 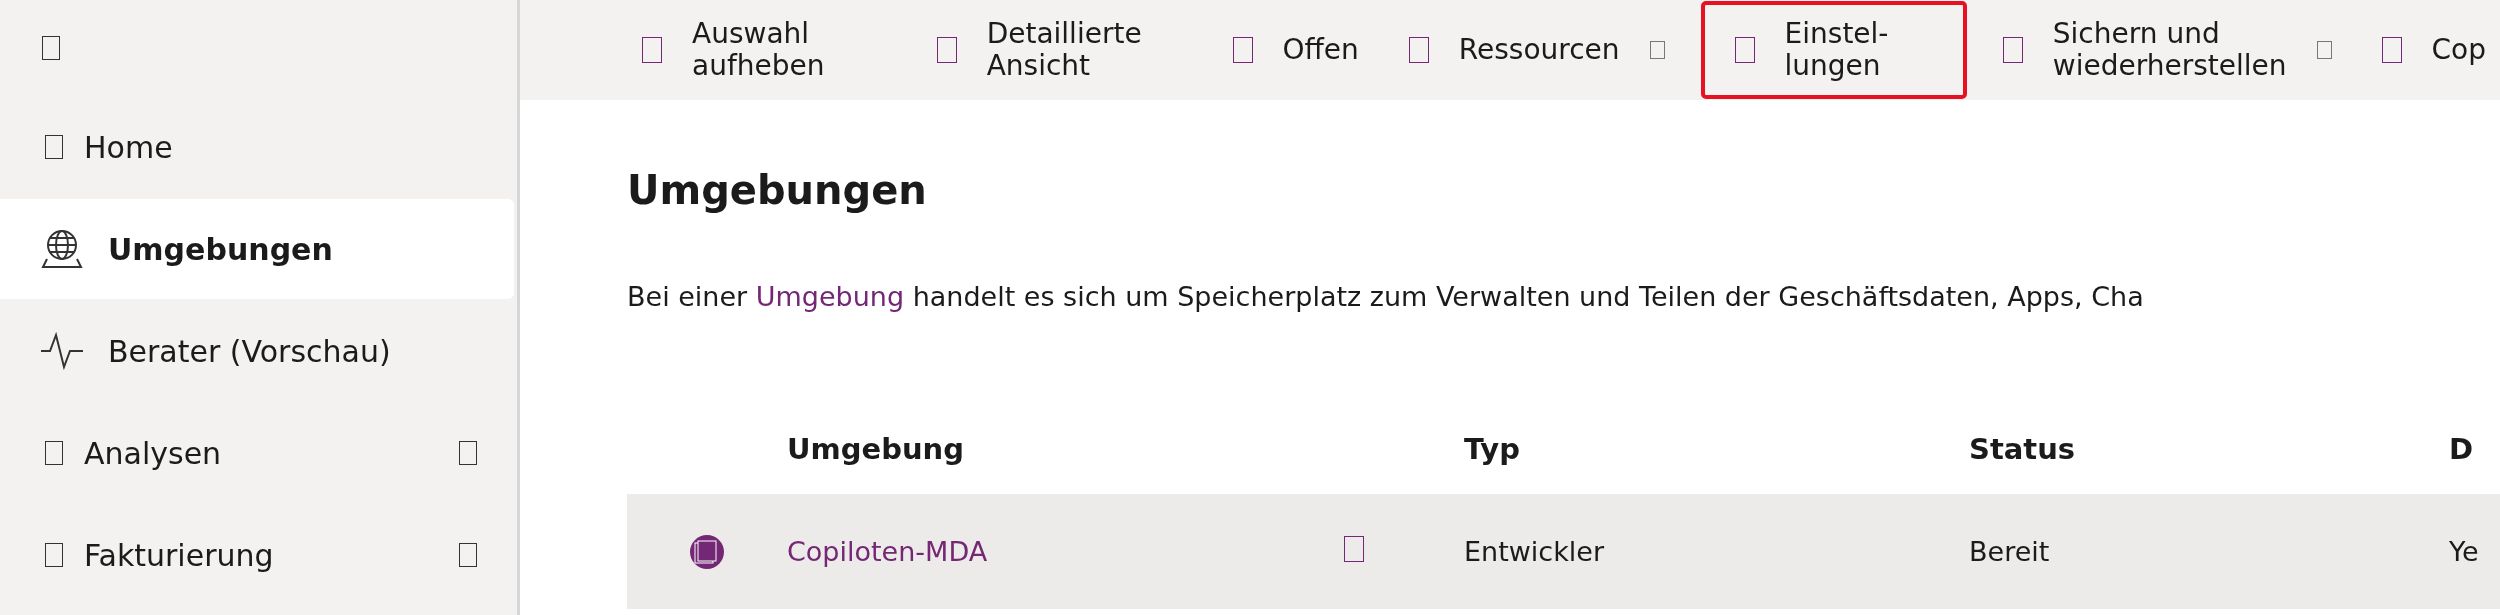 I want to click on page-title: Umgebungen, so click(x=777, y=190).